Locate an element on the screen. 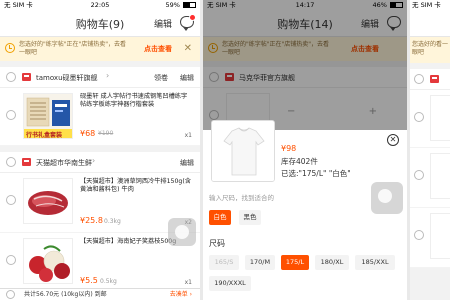 This screenshot has width=450, height=300. store-name: tamoxu砚墨轩旗舰 is located at coordinates (67, 78).